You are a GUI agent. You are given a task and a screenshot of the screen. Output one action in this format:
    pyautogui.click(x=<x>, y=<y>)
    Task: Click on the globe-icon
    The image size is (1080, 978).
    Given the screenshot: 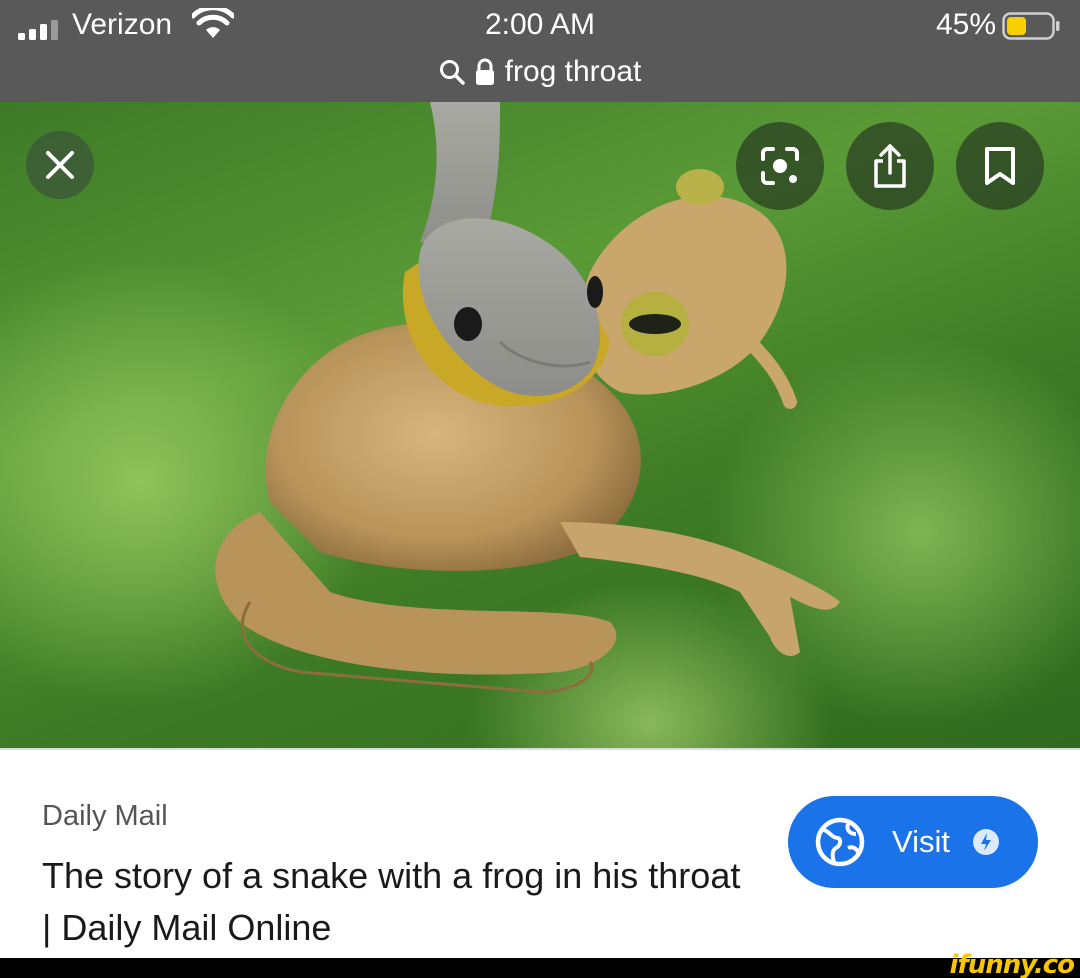 What is the action you would take?
    pyautogui.click(x=840, y=842)
    